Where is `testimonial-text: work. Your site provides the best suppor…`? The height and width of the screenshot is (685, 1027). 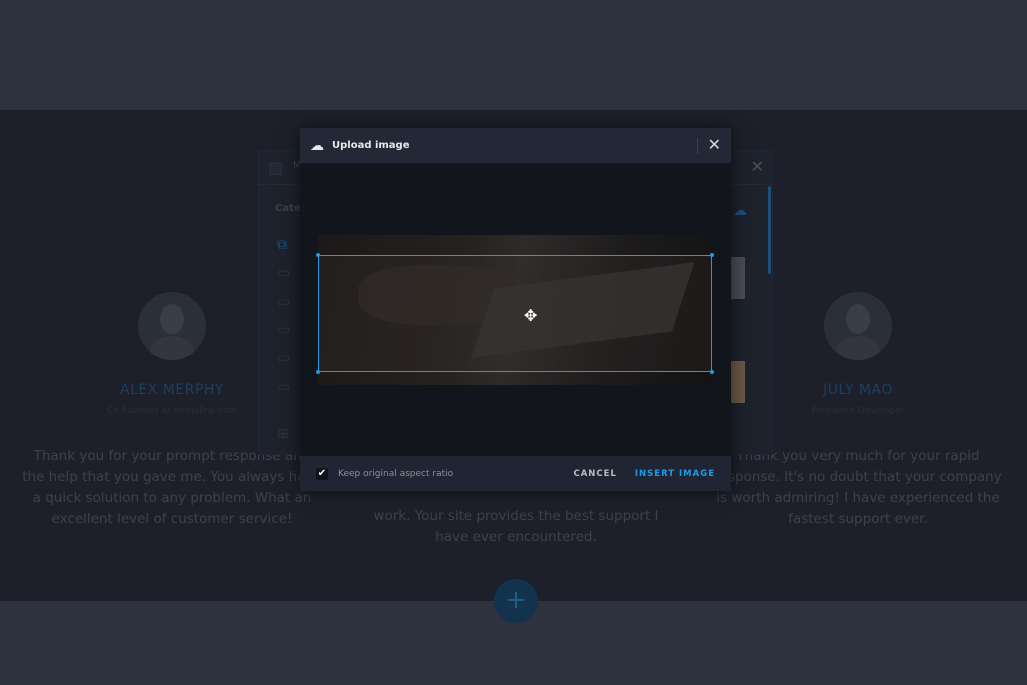 testimonial-text: work. Your site provides the best suppor… is located at coordinates (516, 526).